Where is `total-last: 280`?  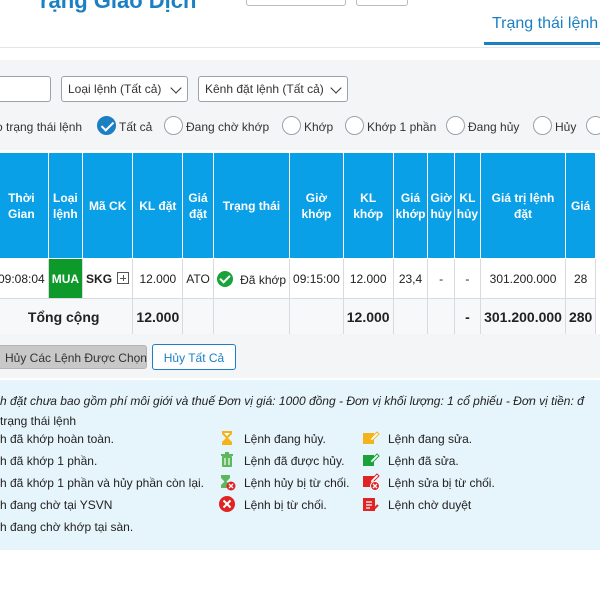 total-last: 280 is located at coordinates (580, 316).